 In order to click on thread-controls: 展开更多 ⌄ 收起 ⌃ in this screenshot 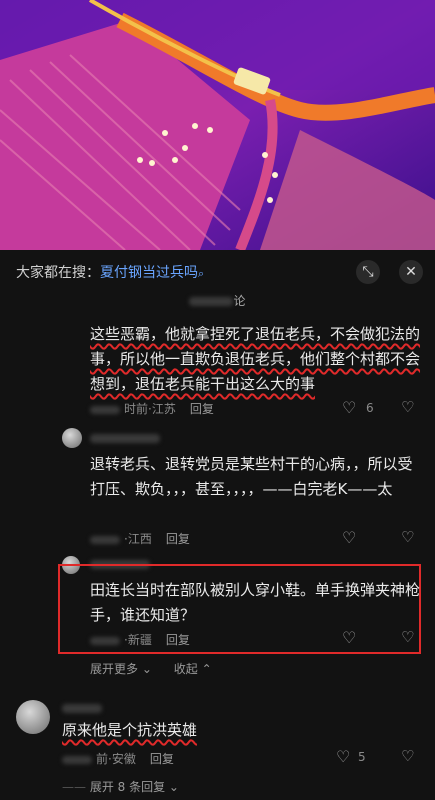, I will do `click(151, 668)`.